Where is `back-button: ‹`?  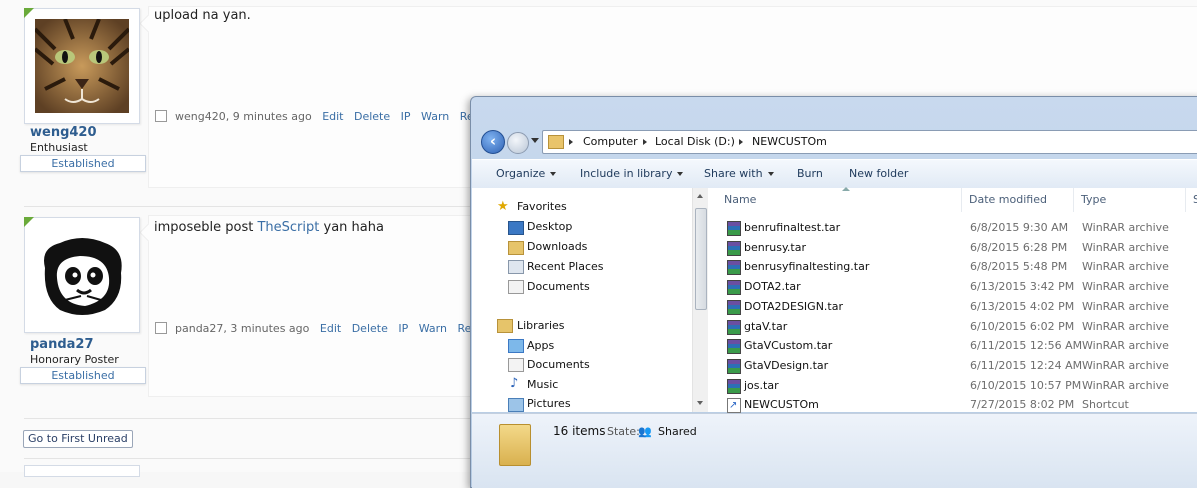 back-button: ‹ is located at coordinates (493, 142).